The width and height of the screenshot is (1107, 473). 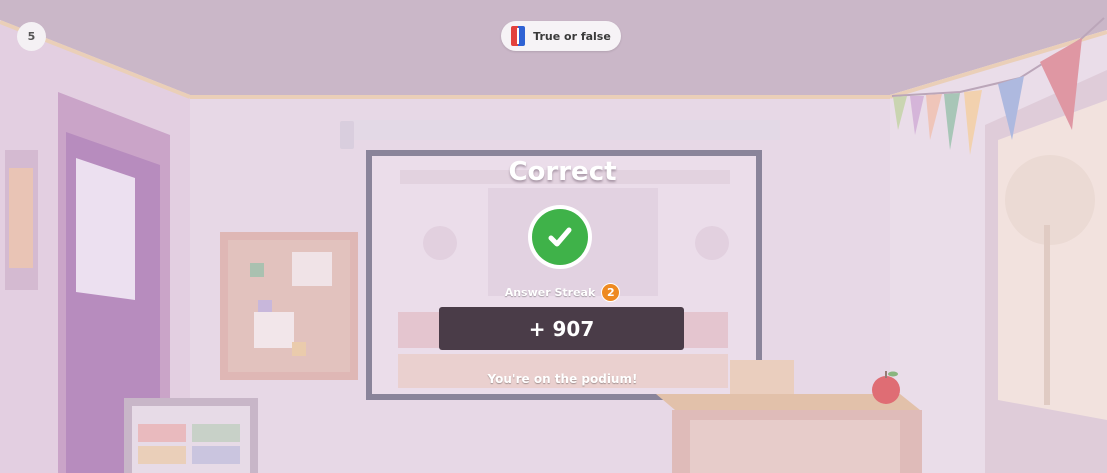 I want to click on result-title: Correct, so click(x=562, y=172).